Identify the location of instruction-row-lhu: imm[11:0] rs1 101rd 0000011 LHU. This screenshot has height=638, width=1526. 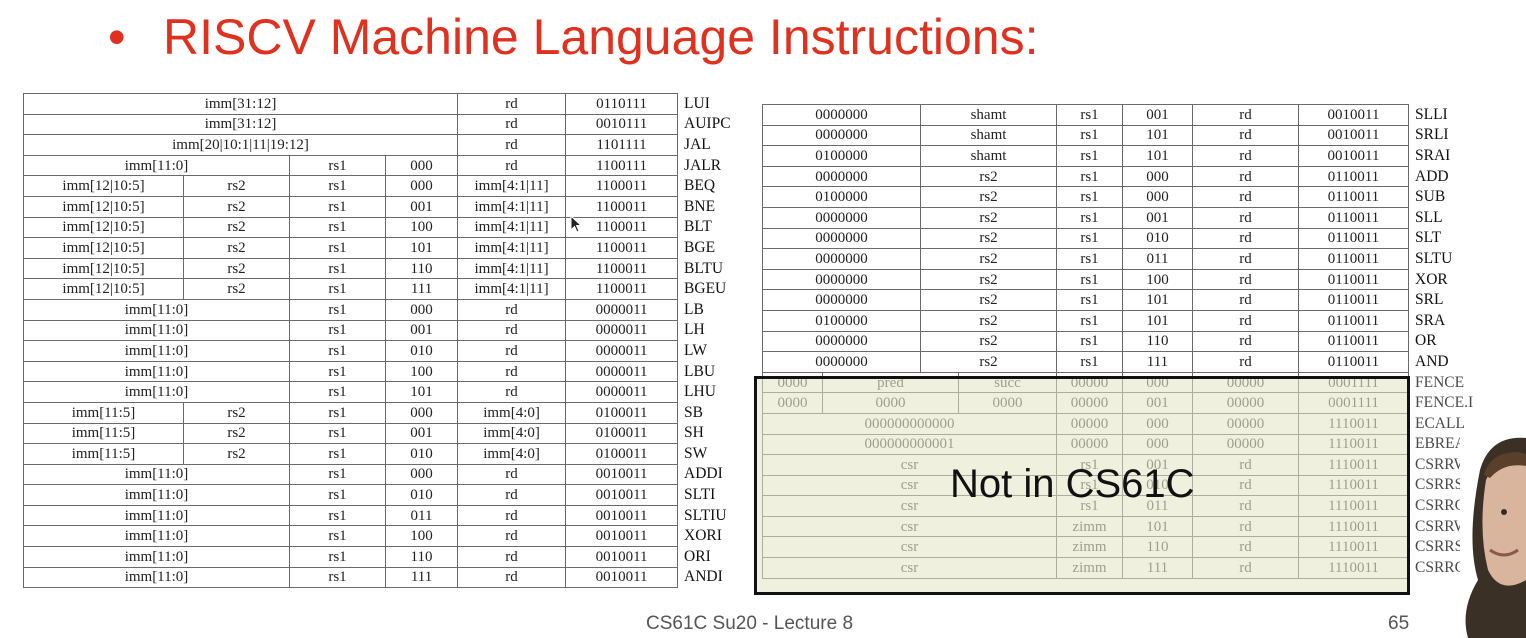
(384, 392).